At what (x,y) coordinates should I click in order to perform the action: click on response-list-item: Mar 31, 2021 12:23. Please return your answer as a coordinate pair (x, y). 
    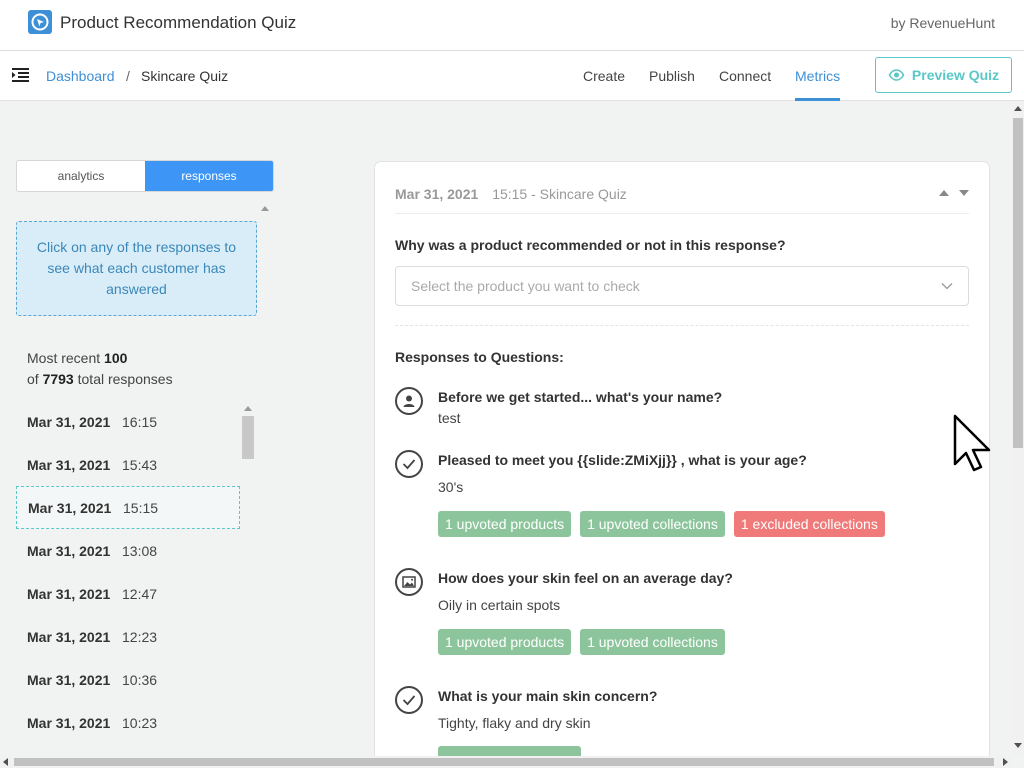
    Looking at the image, I should click on (128, 636).